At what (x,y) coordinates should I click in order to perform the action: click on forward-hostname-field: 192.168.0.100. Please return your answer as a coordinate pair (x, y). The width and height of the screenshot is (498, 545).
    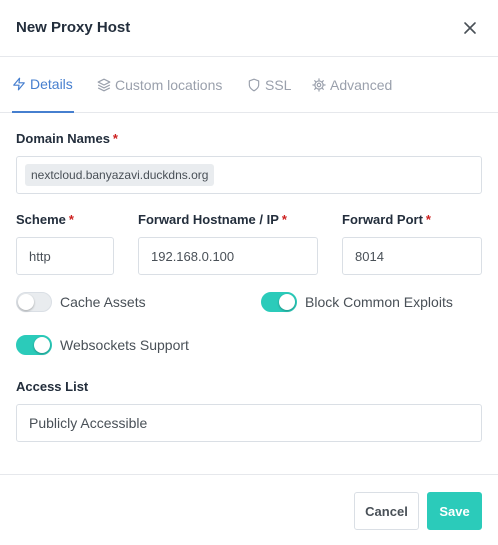
    Looking at the image, I should click on (228, 256).